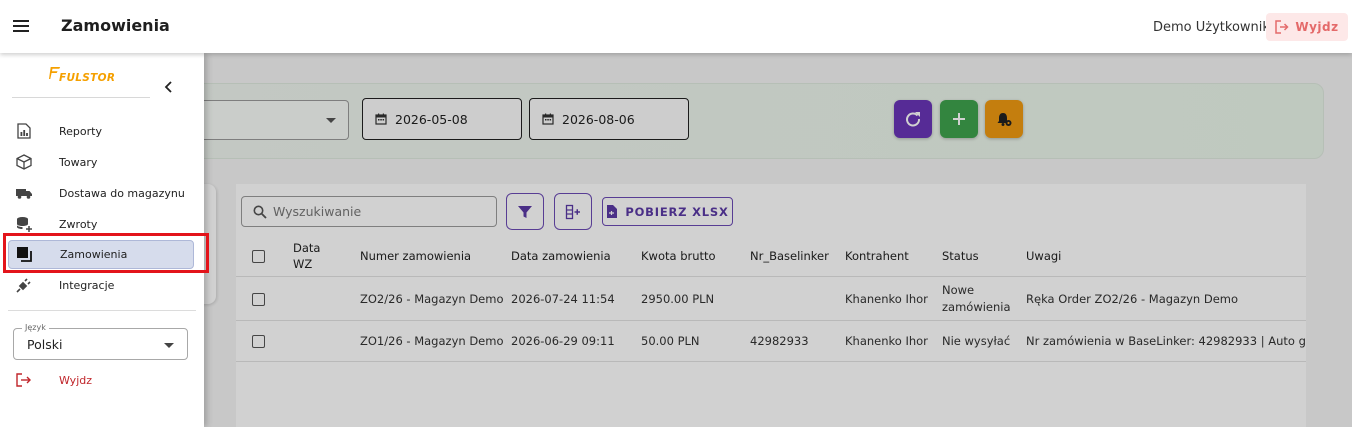  I want to click on sidebar-item-label: Integracje, so click(87, 285).